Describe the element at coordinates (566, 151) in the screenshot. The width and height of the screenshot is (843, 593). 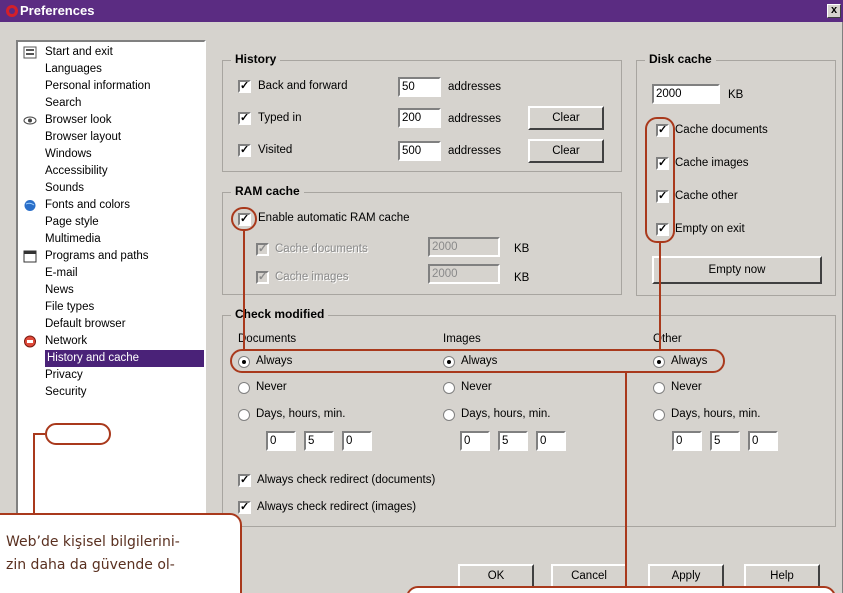
I see `clear-visited-button: Clear` at that location.